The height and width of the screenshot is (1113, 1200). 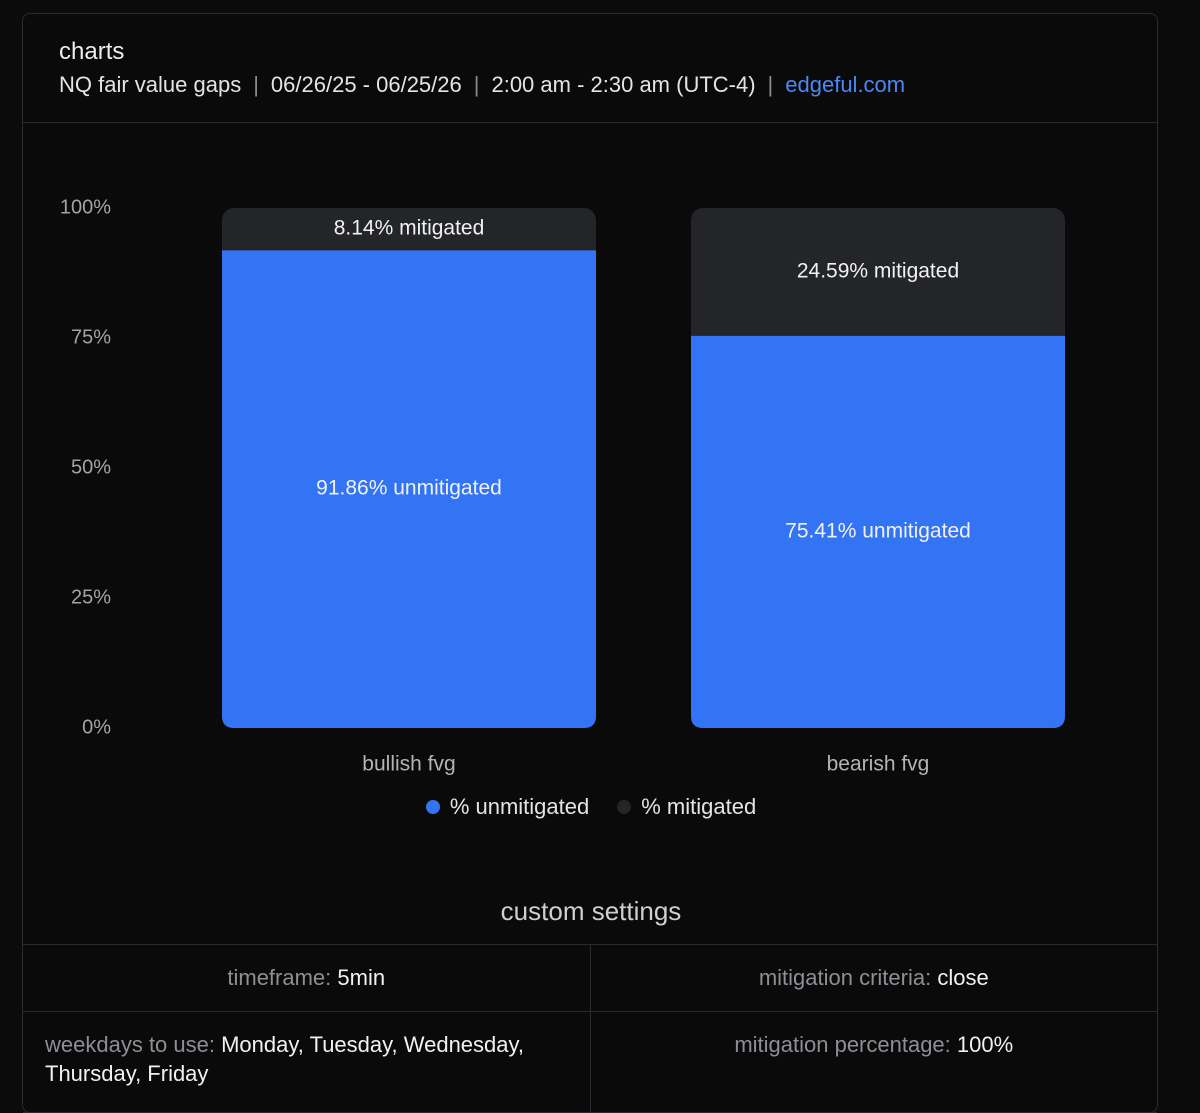 I want to click on setting-timeframe: timeframe: 5min, so click(x=306, y=978).